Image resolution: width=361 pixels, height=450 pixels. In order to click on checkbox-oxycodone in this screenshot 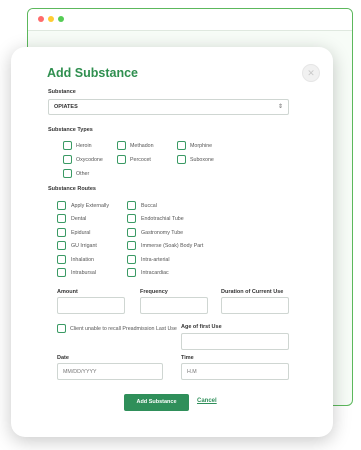, I will do `click(67, 159)`.